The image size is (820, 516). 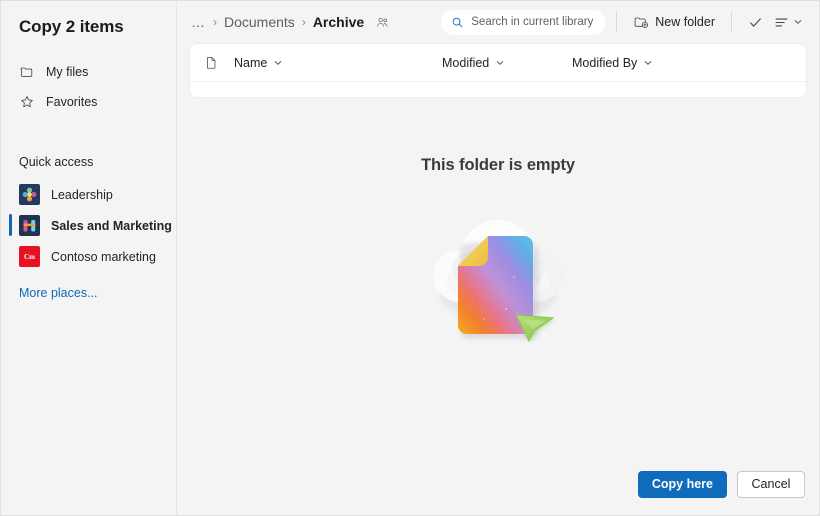 I want to click on shared-people-icon, so click(x=382, y=22).